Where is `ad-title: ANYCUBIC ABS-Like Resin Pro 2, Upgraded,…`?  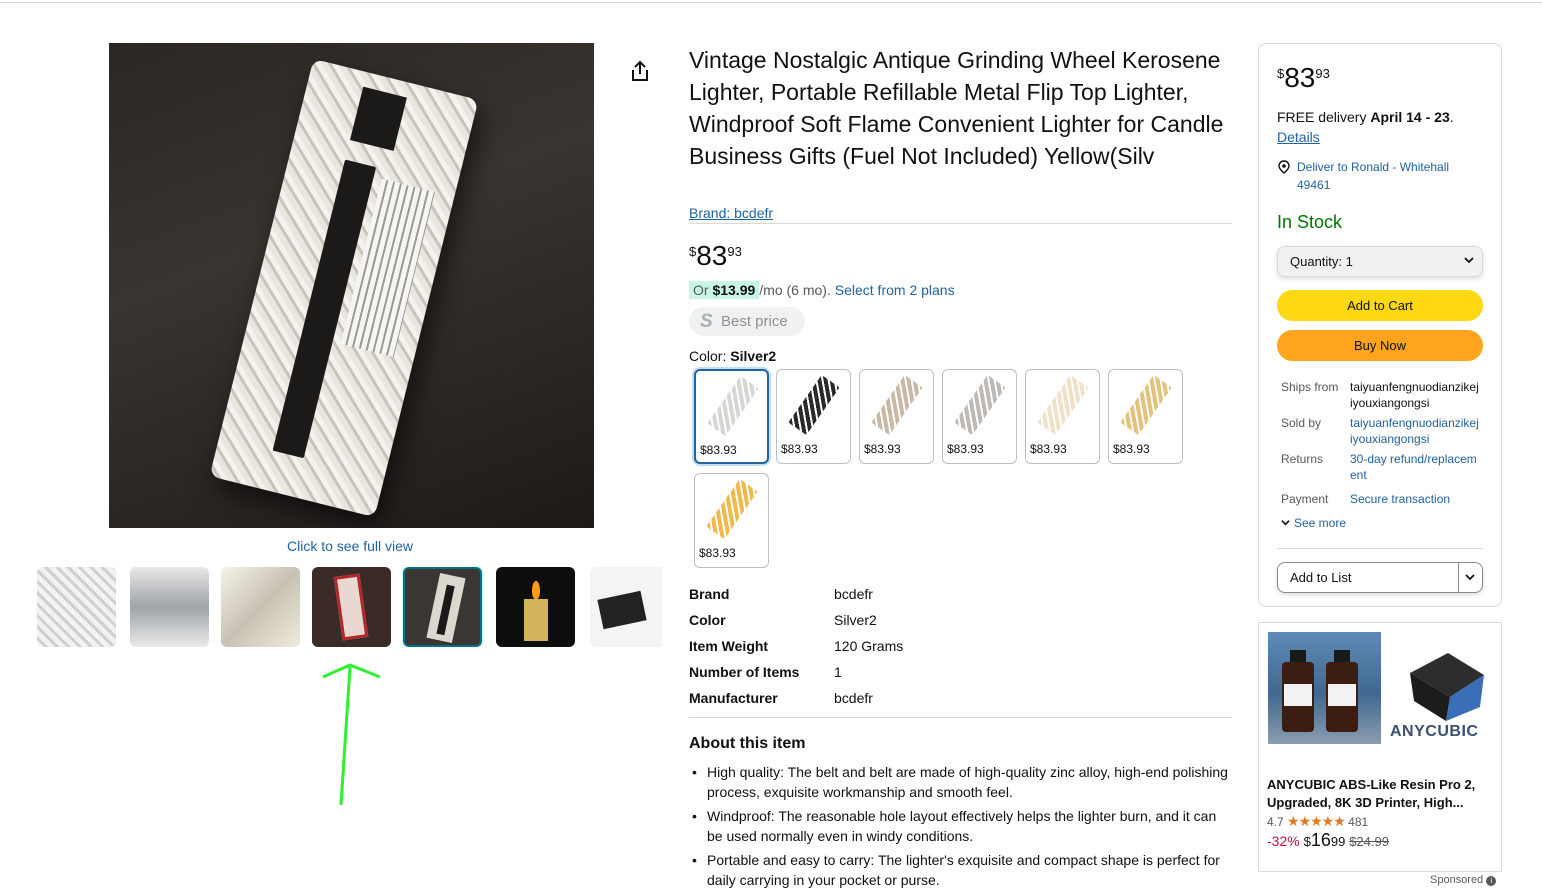 ad-title: ANYCUBIC ABS-Like Resin Pro 2, Upgraded,… is located at coordinates (1380, 794).